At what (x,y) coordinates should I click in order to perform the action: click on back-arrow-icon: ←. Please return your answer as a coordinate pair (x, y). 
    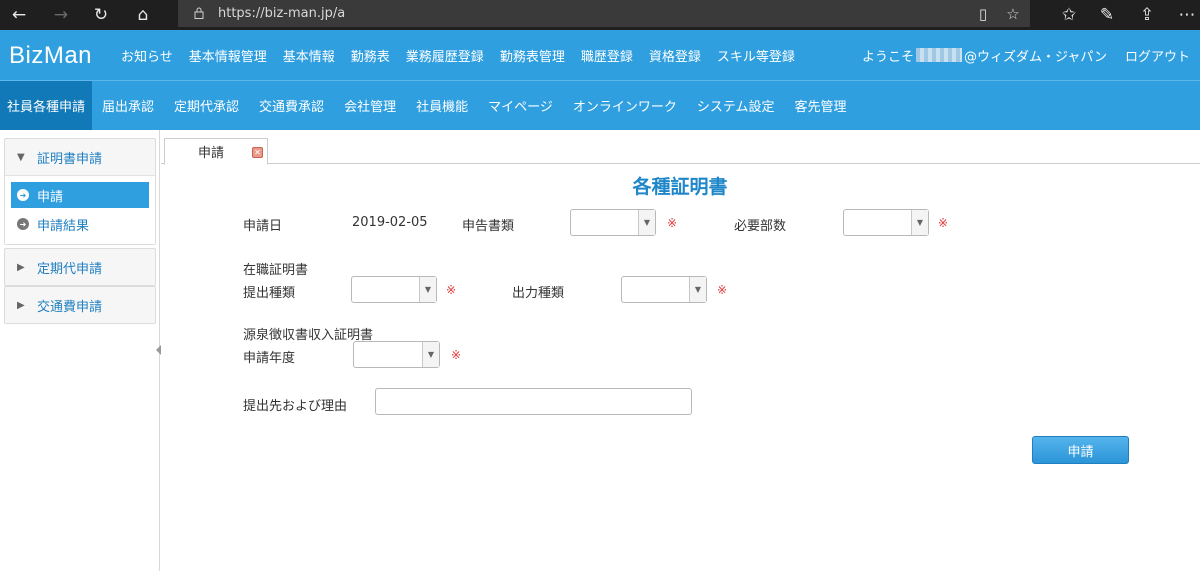
    Looking at the image, I should click on (19, 15).